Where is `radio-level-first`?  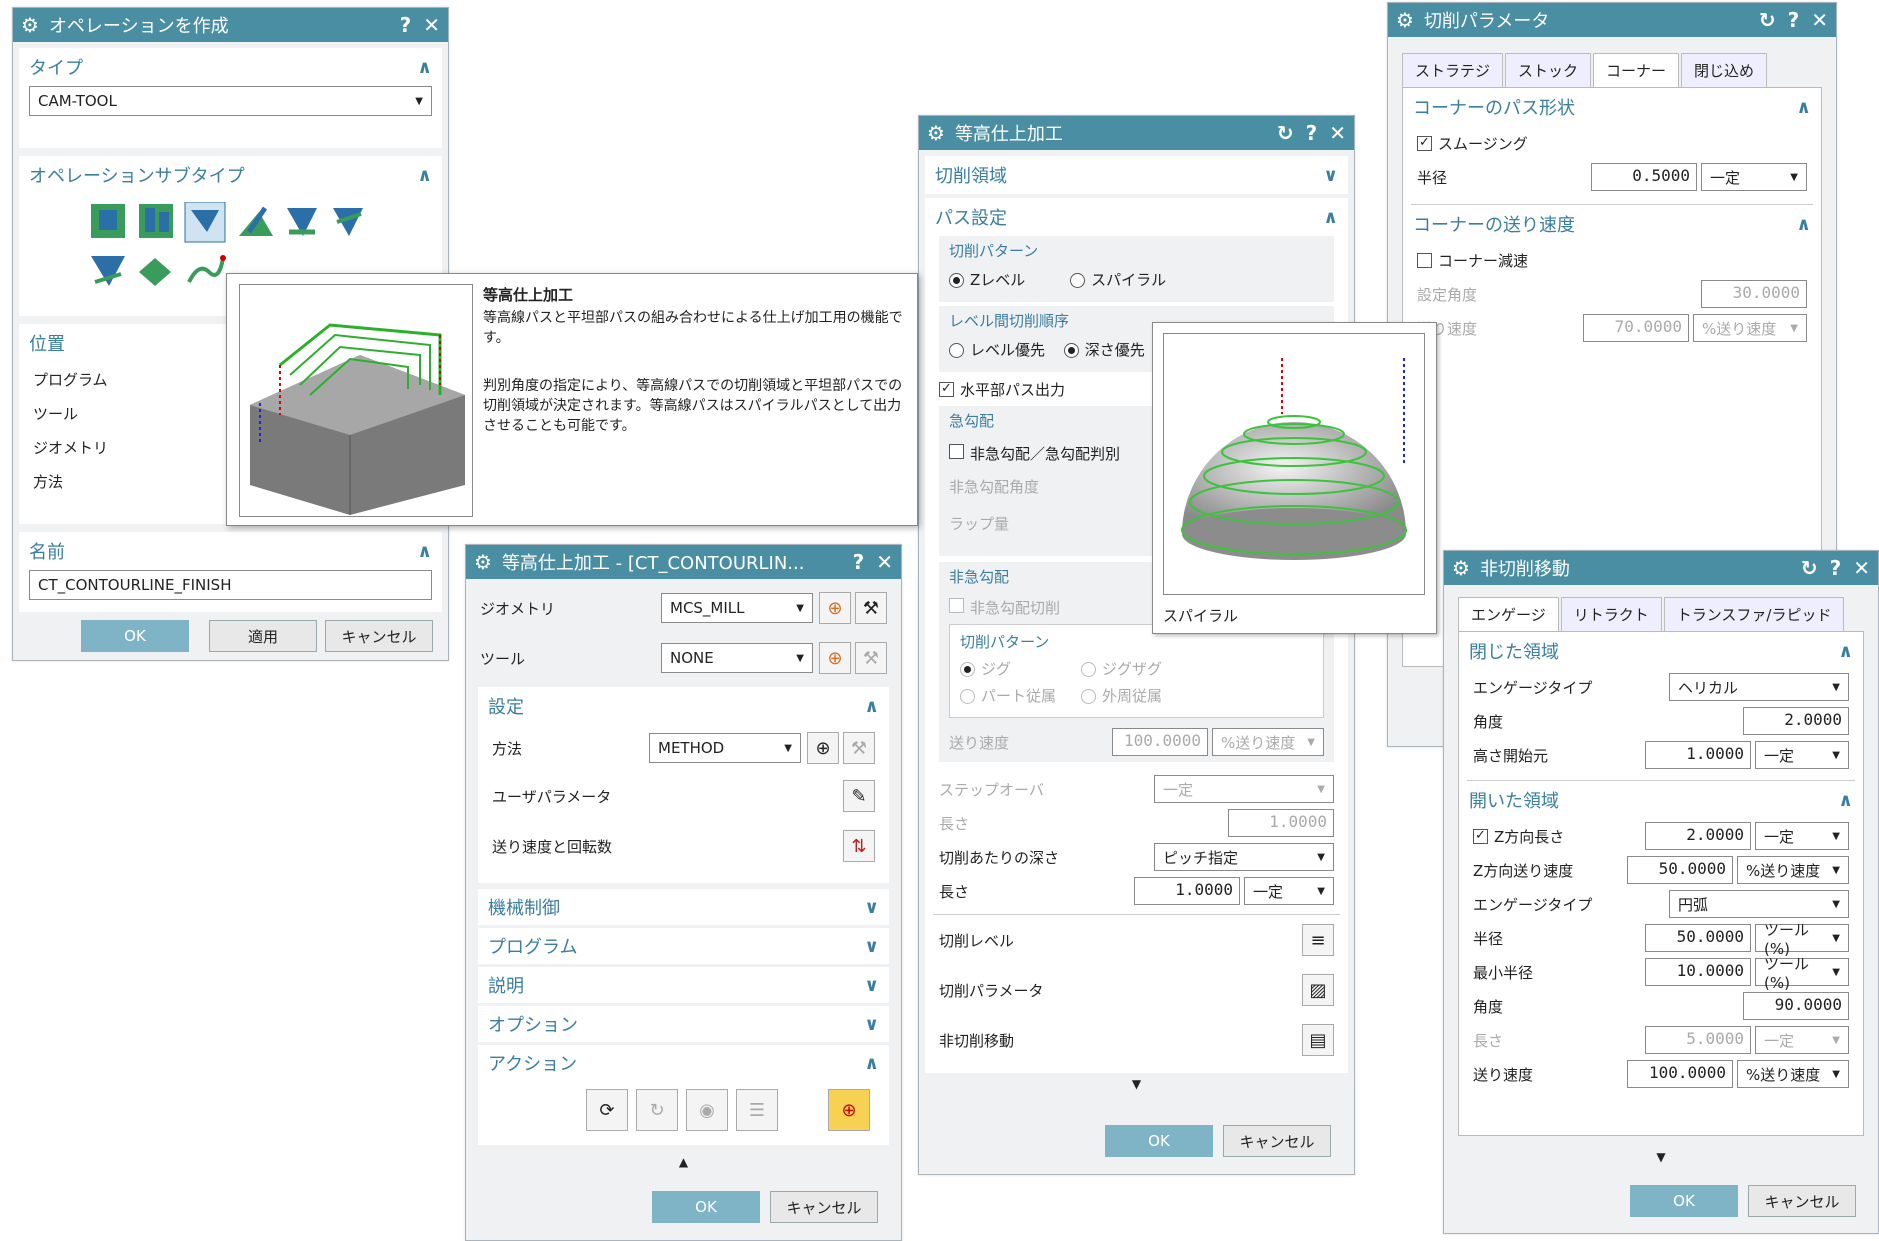 radio-level-first is located at coordinates (956, 350).